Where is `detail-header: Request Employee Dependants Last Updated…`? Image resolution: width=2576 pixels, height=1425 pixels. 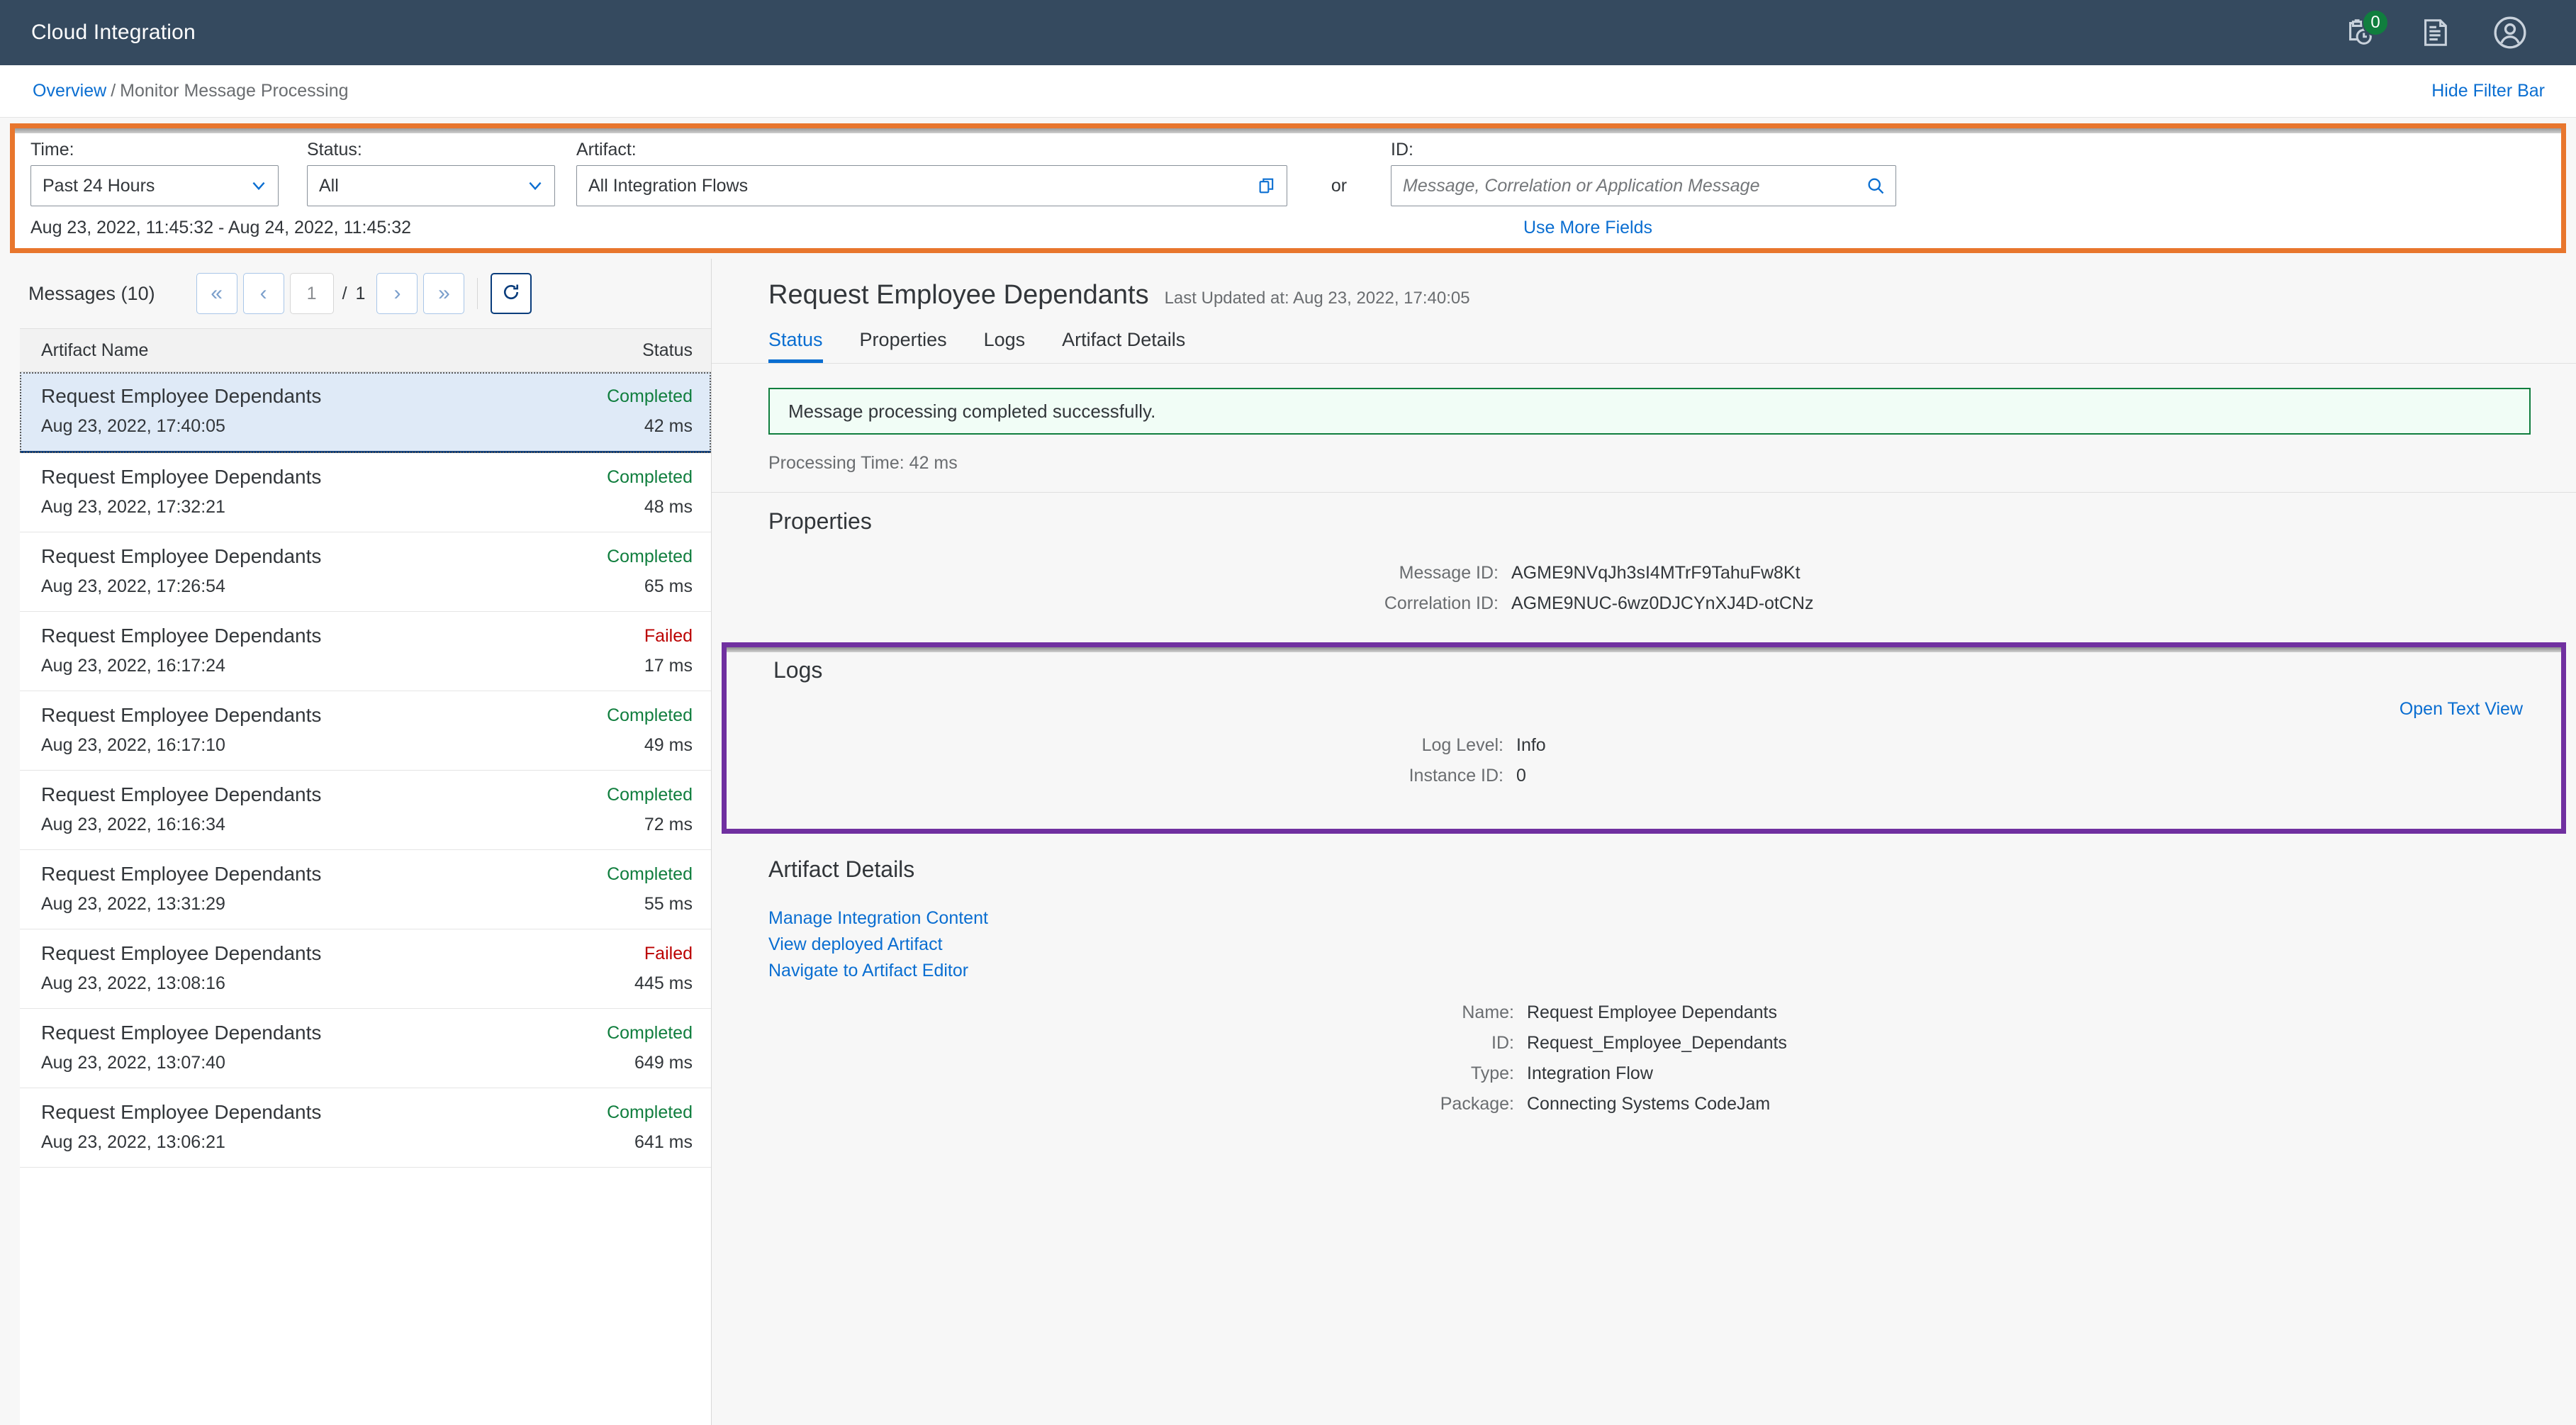 detail-header: Request Employee Dependants Last Updated… is located at coordinates (1644, 285).